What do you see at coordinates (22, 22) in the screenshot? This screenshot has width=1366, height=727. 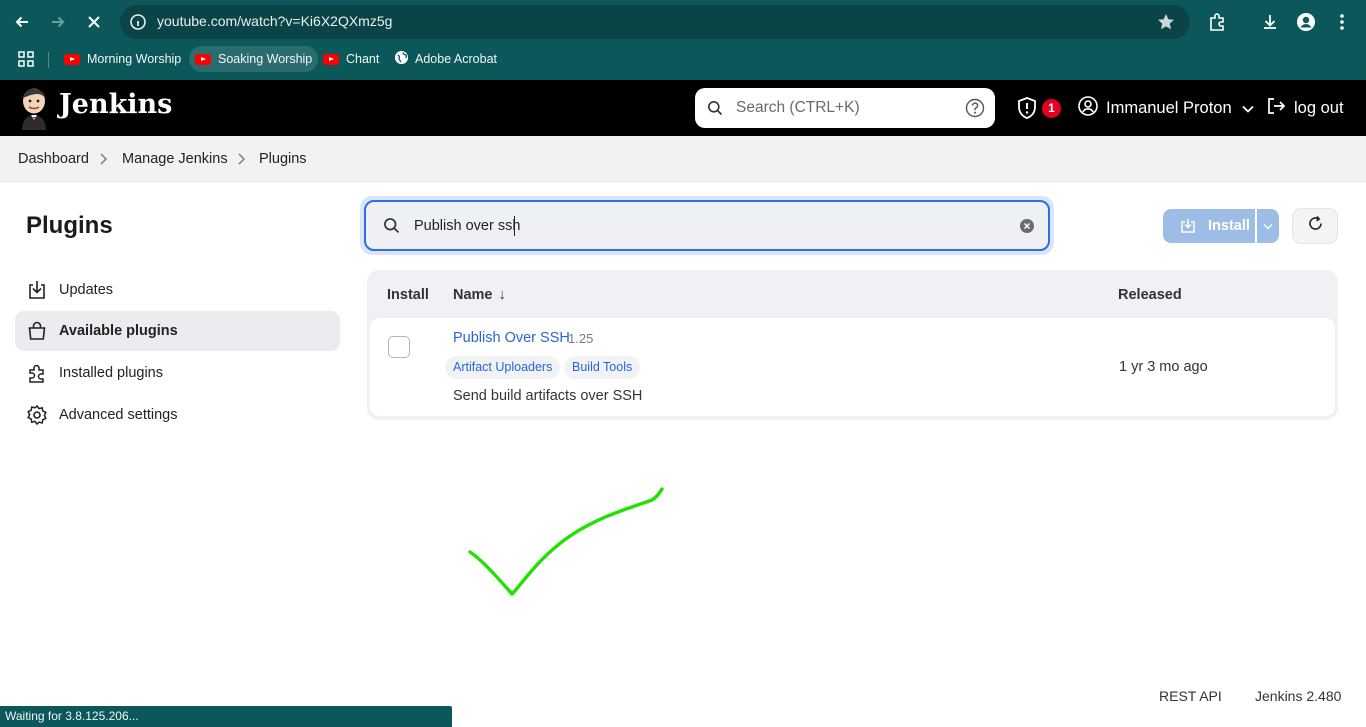 I see `back-icon` at bounding box center [22, 22].